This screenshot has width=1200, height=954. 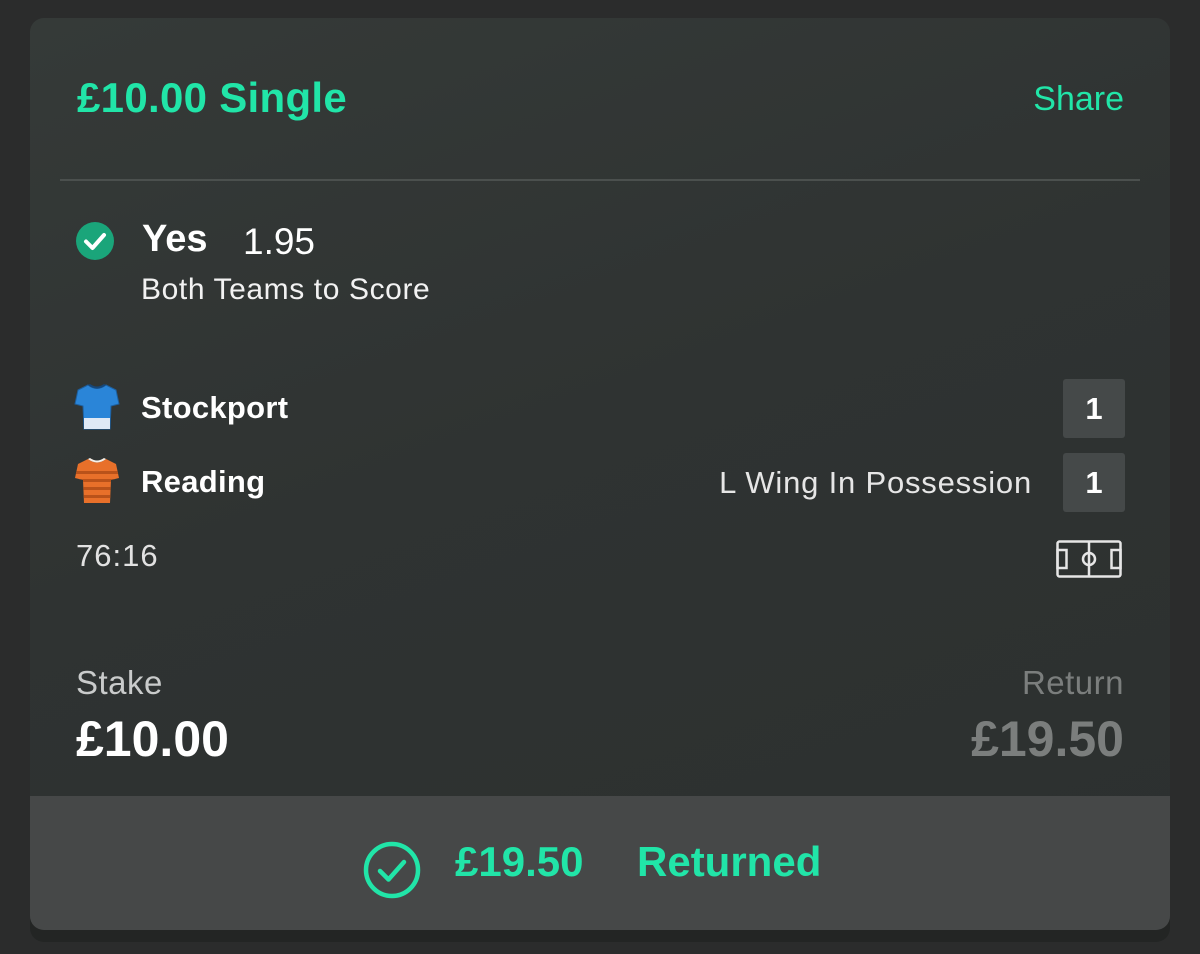 What do you see at coordinates (1094, 408) in the screenshot?
I see `score-home: 1` at bounding box center [1094, 408].